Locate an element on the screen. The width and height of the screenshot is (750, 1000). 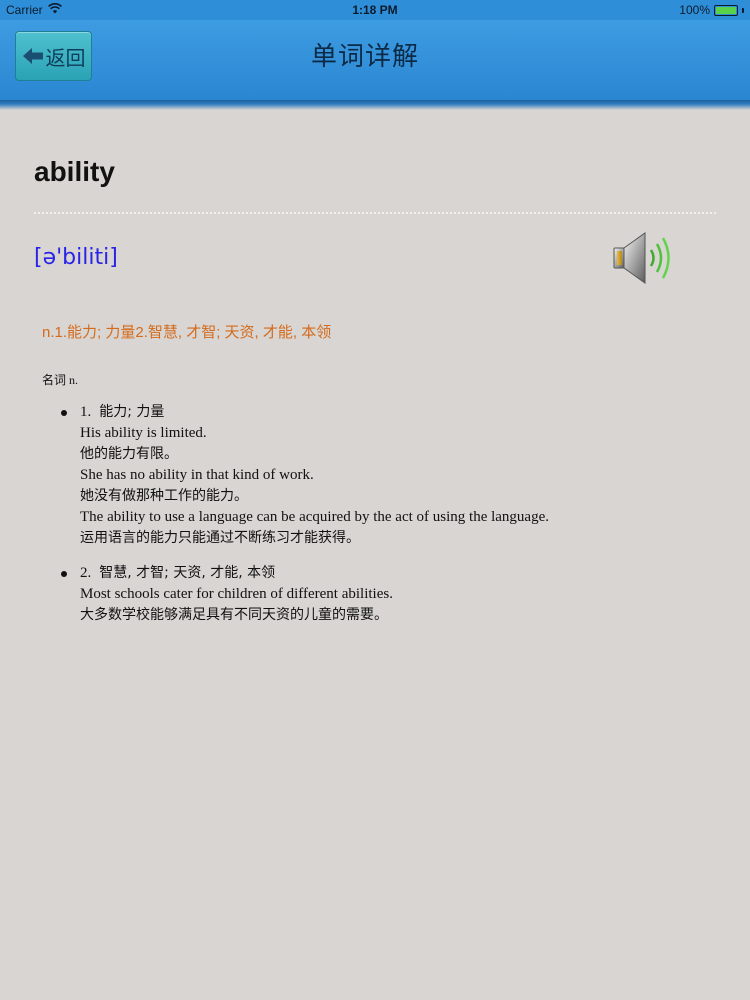
battery-icon is located at coordinates (726, 10).